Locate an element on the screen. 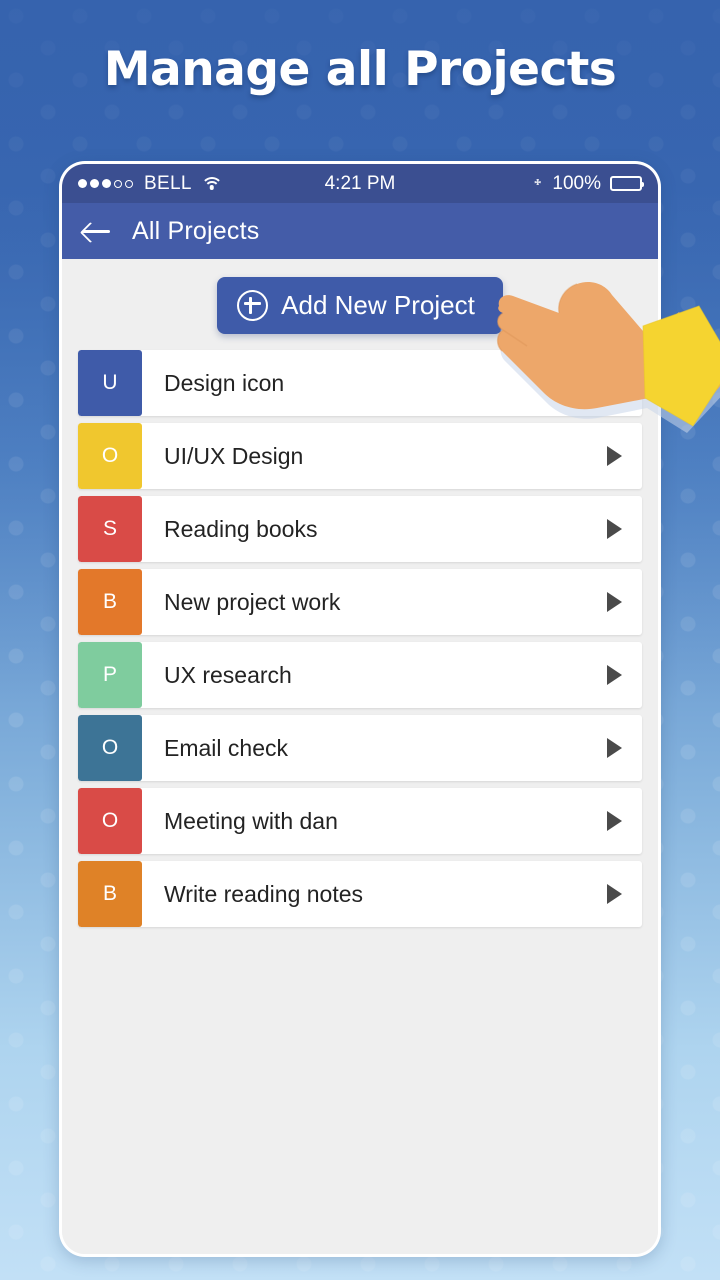 Image resolution: width=720 pixels, height=1280 pixels. list-item: O UI/UX Design is located at coordinates (360, 456).